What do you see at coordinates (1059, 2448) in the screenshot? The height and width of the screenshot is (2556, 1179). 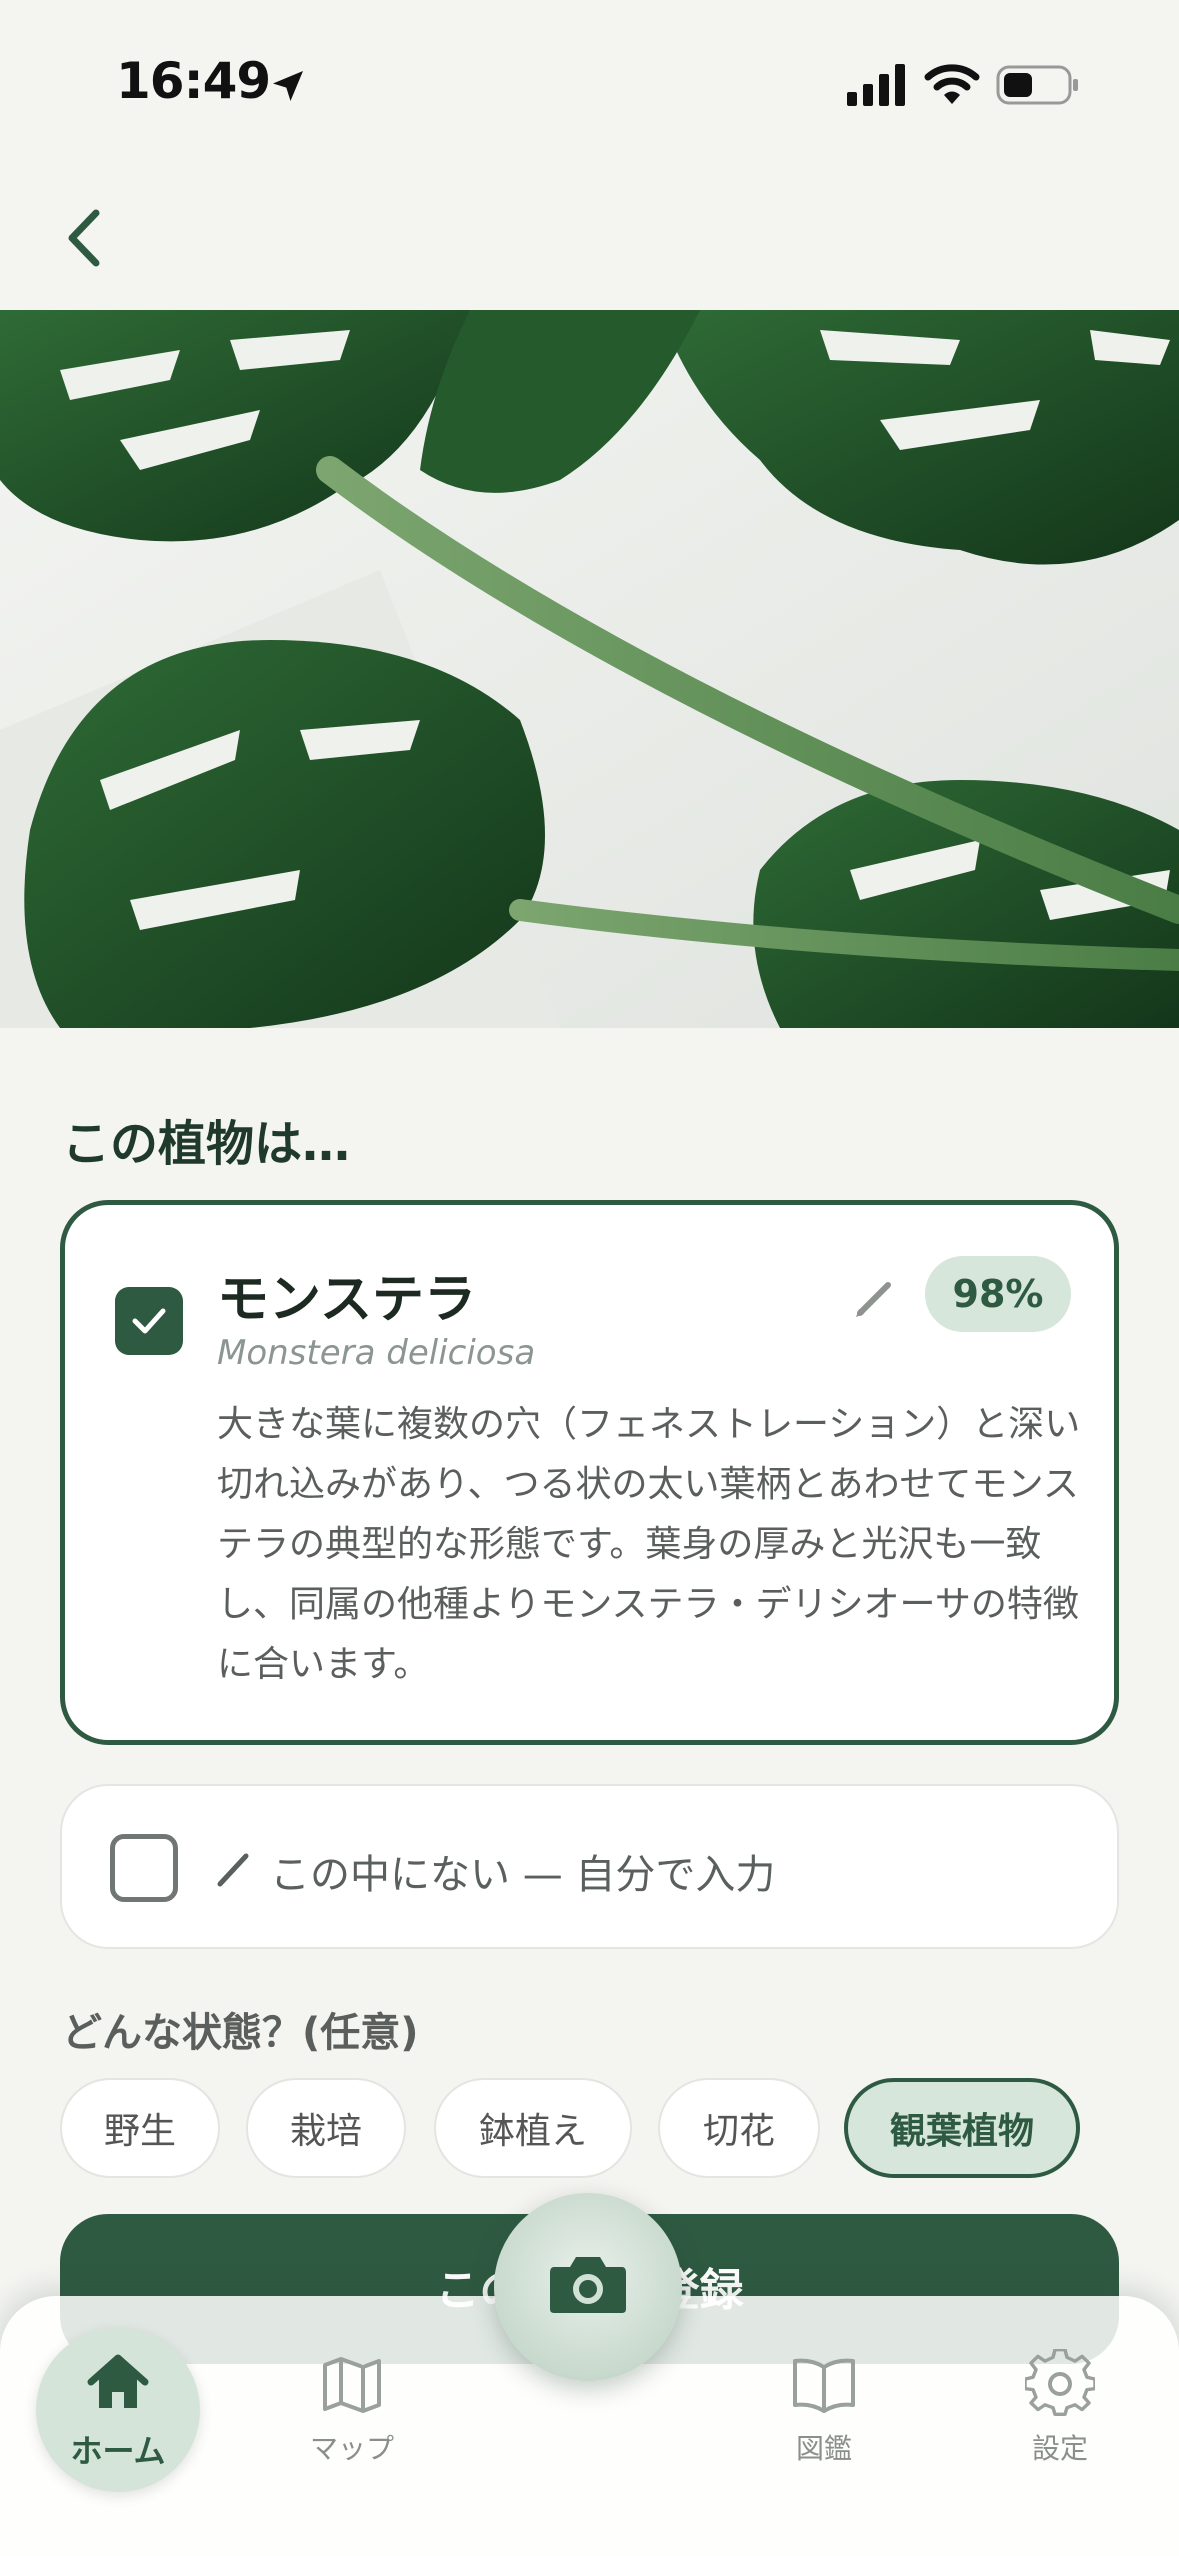 I see `tab-settings-label: 設定` at bounding box center [1059, 2448].